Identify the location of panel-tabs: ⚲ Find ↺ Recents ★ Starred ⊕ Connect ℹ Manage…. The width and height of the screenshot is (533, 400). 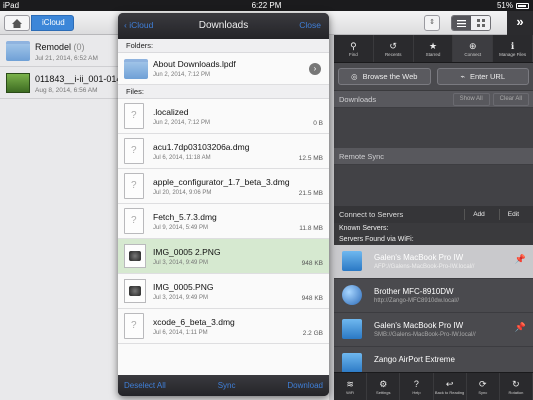
(433, 49).